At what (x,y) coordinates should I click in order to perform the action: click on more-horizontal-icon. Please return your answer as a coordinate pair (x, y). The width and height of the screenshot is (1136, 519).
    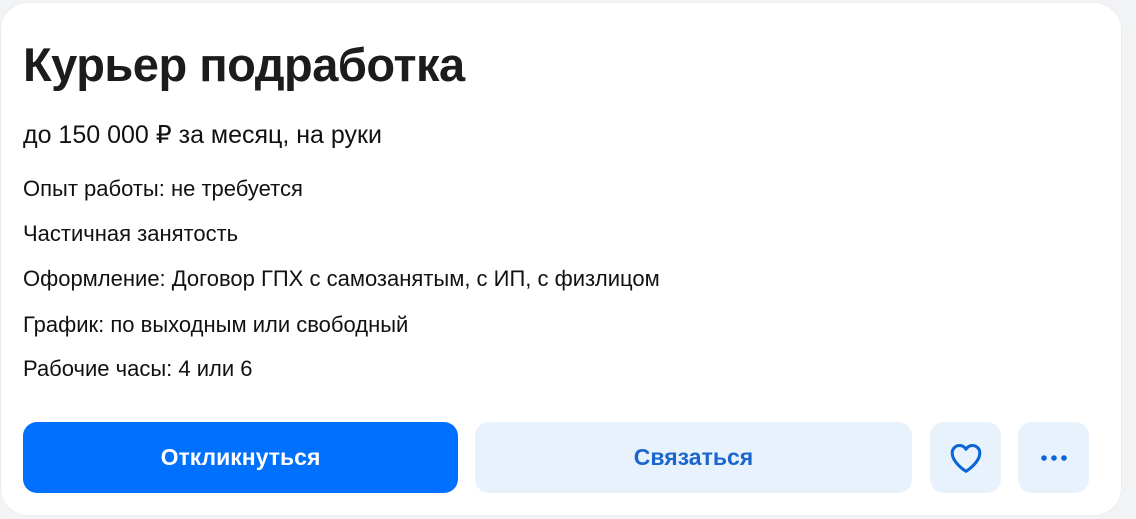
    Looking at the image, I should click on (1054, 458).